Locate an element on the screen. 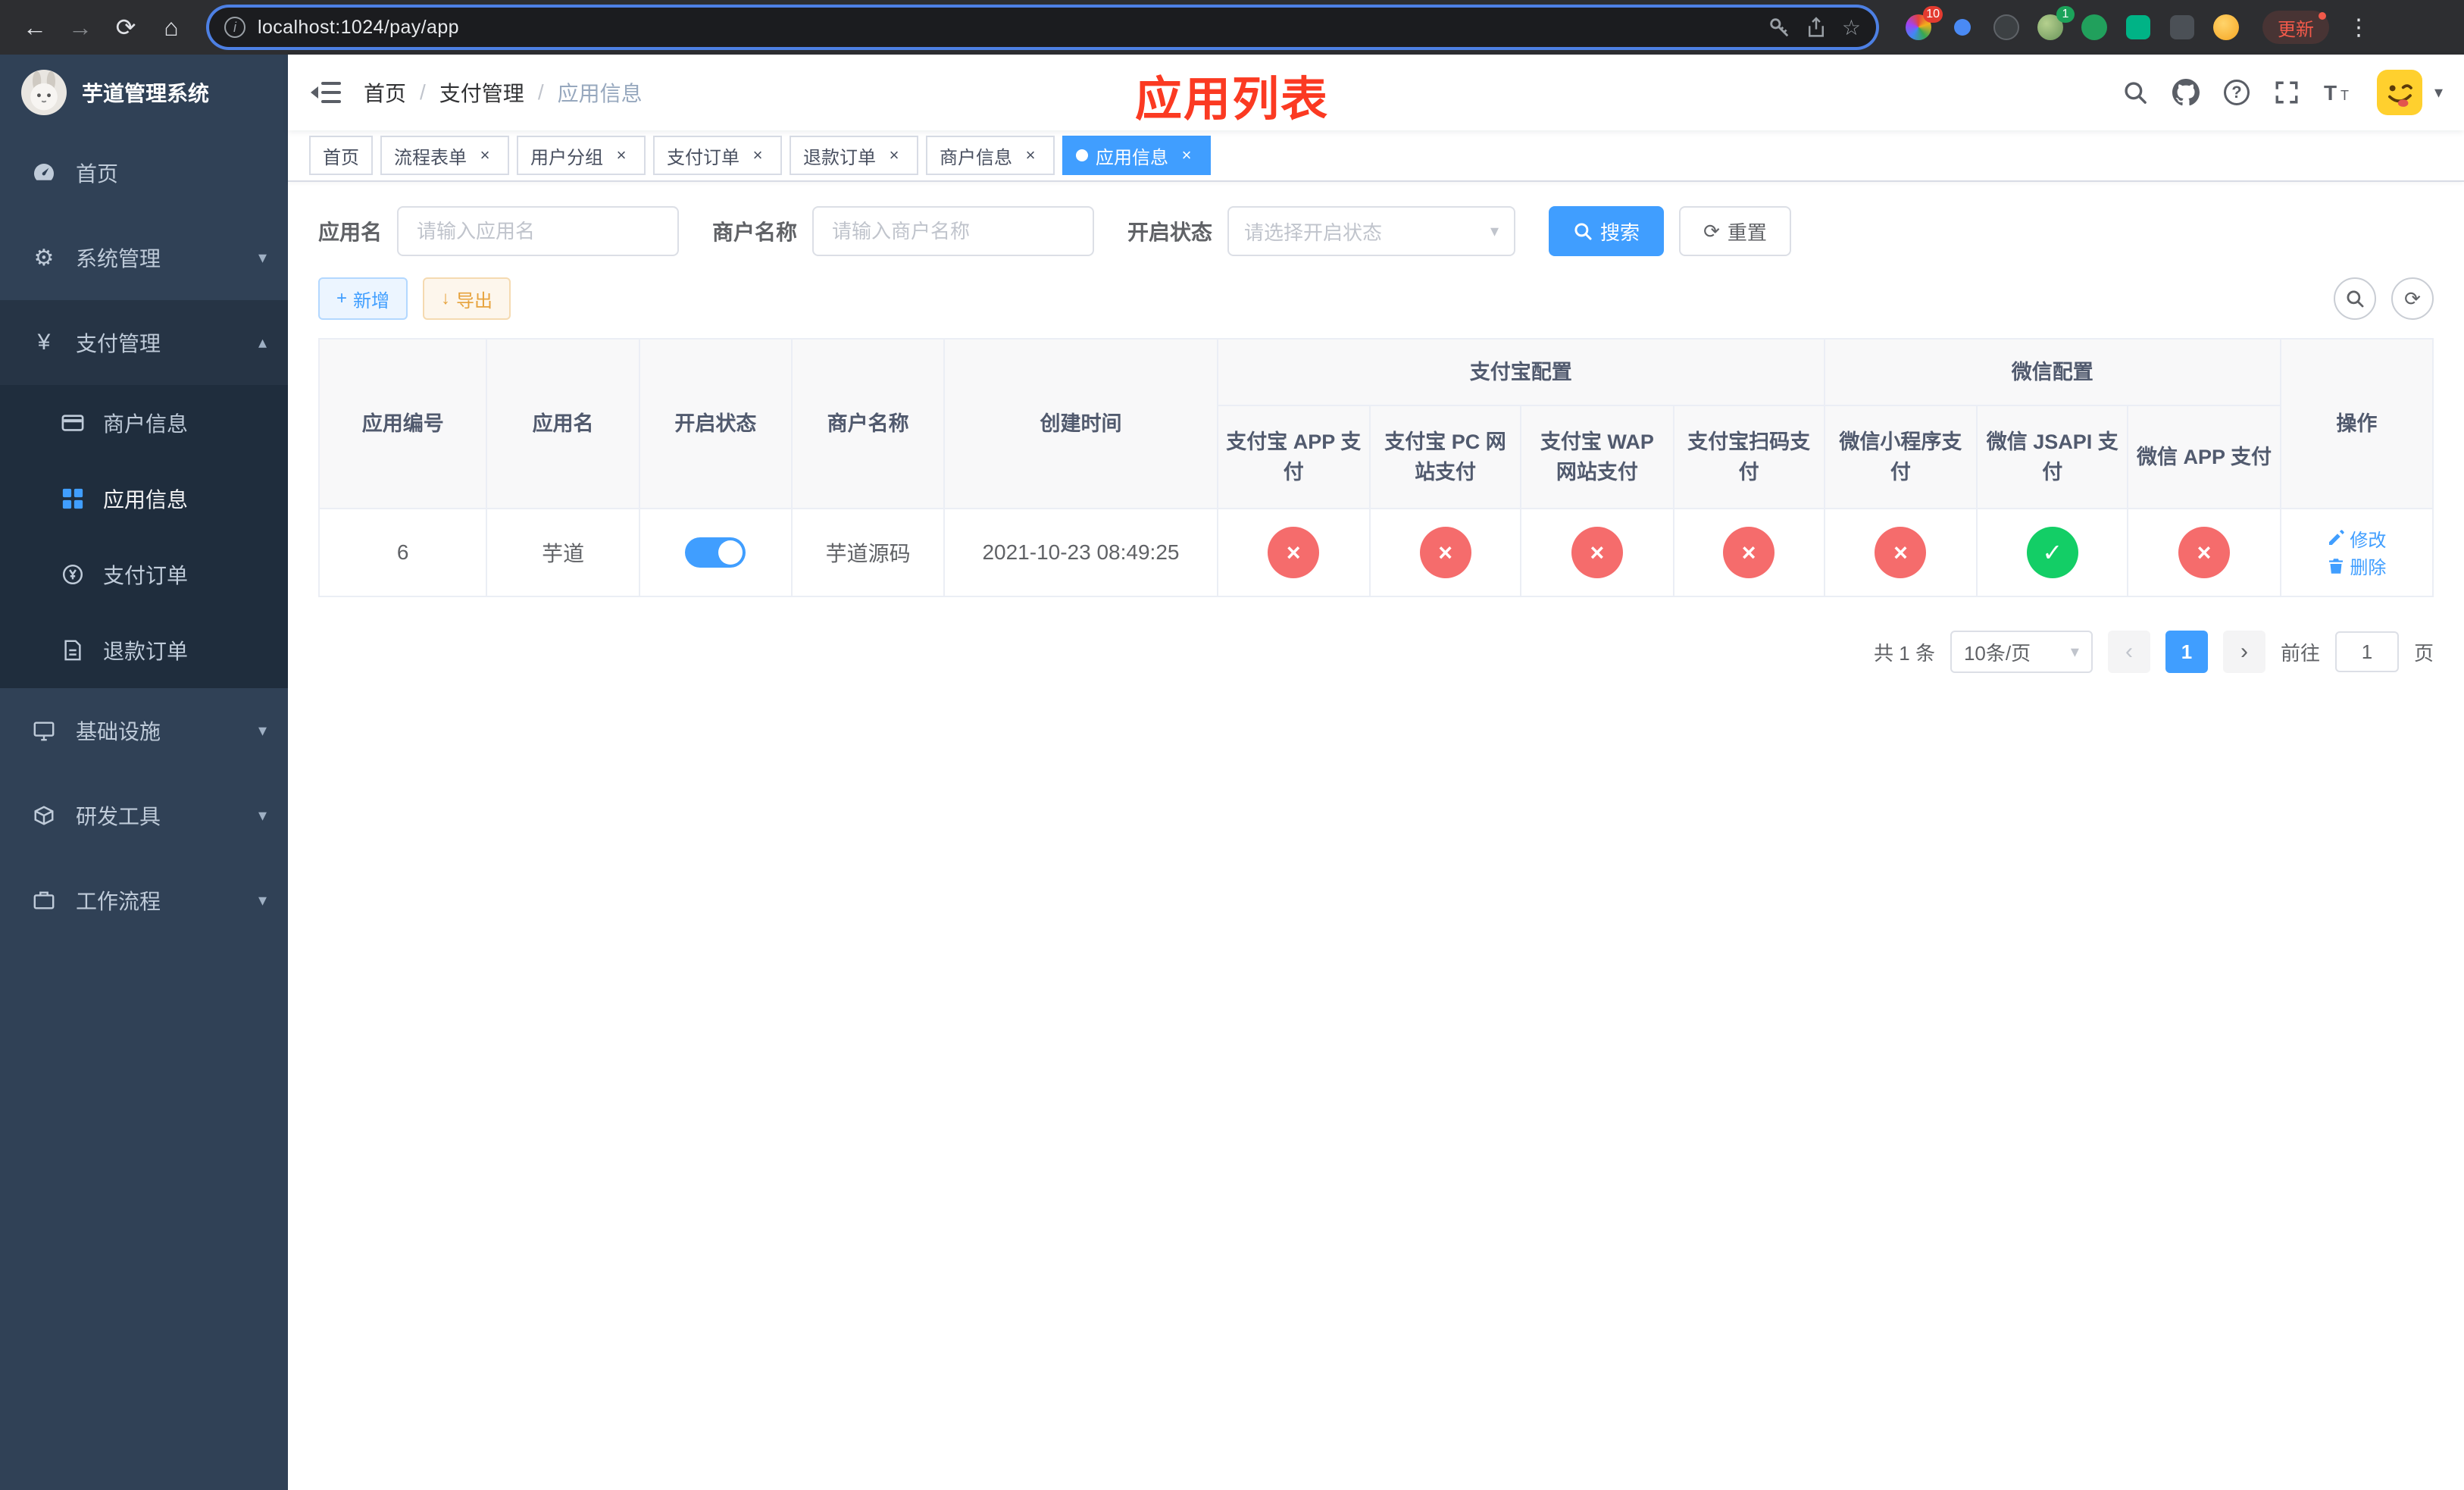 This screenshot has width=2464, height=1490. browser-reload-button: ⟳ is located at coordinates (125, 28).